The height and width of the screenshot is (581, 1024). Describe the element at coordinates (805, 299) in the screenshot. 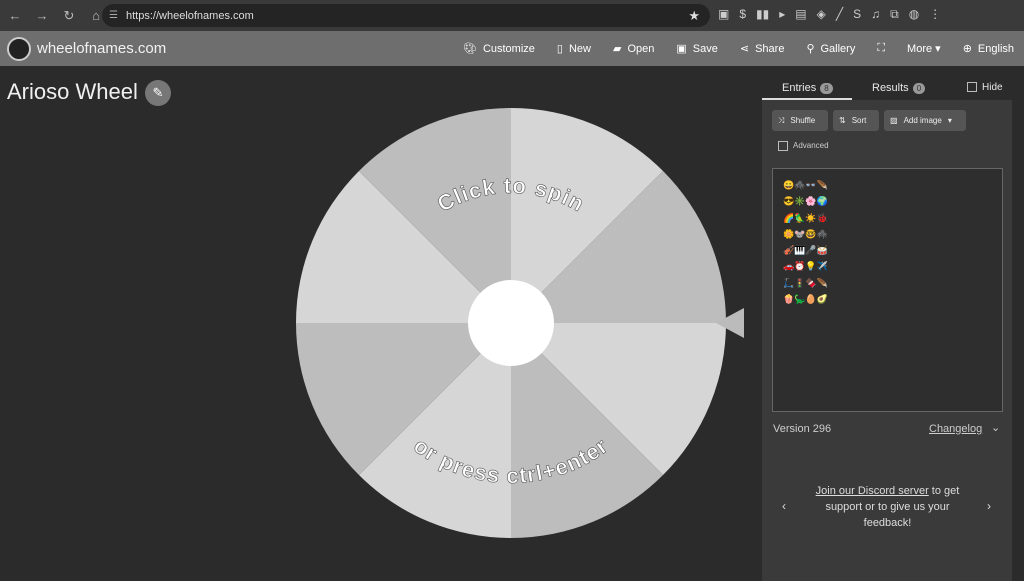

I see `entry-line: 🍿🦕🥚🥑` at that location.